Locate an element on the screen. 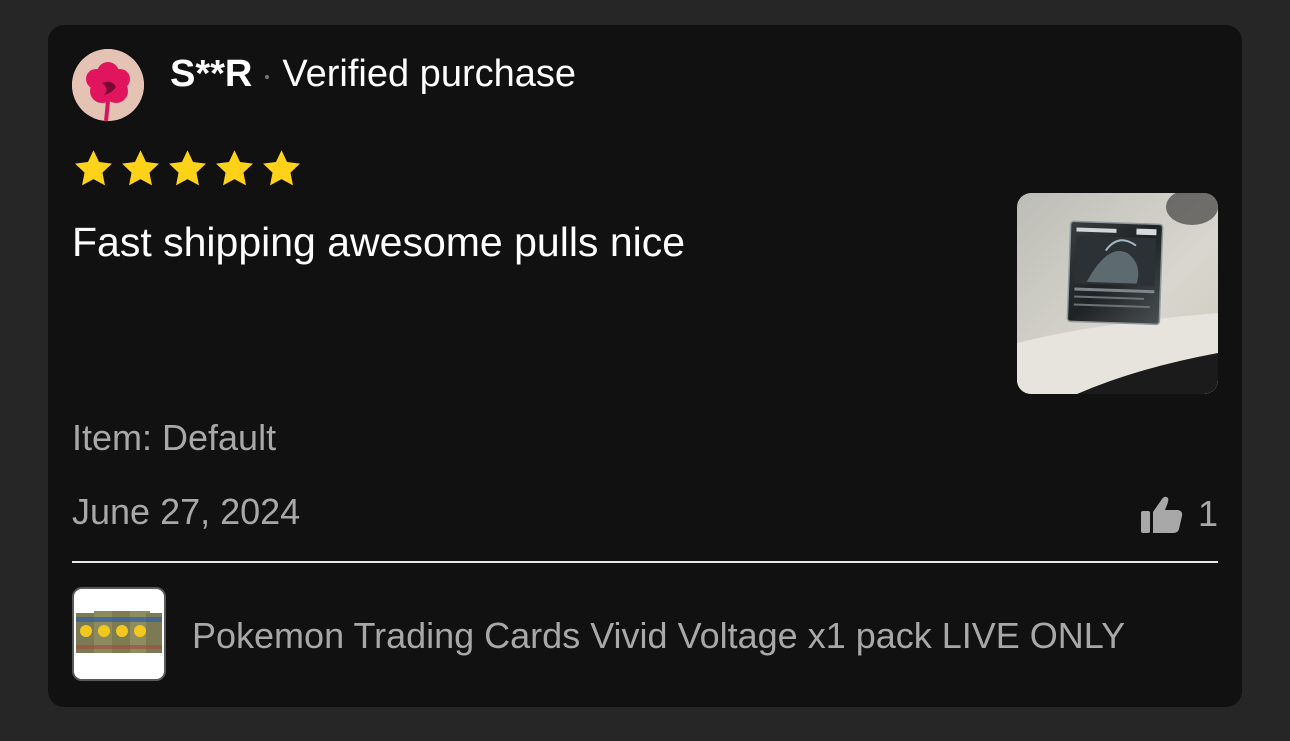  separator-dot is located at coordinates (267, 77).